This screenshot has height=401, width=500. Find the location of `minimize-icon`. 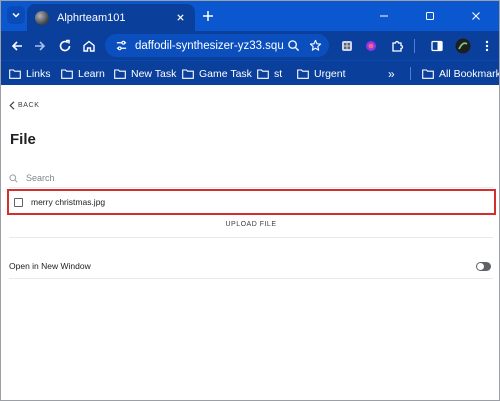

minimize-icon is located at coordinates (384, 16).